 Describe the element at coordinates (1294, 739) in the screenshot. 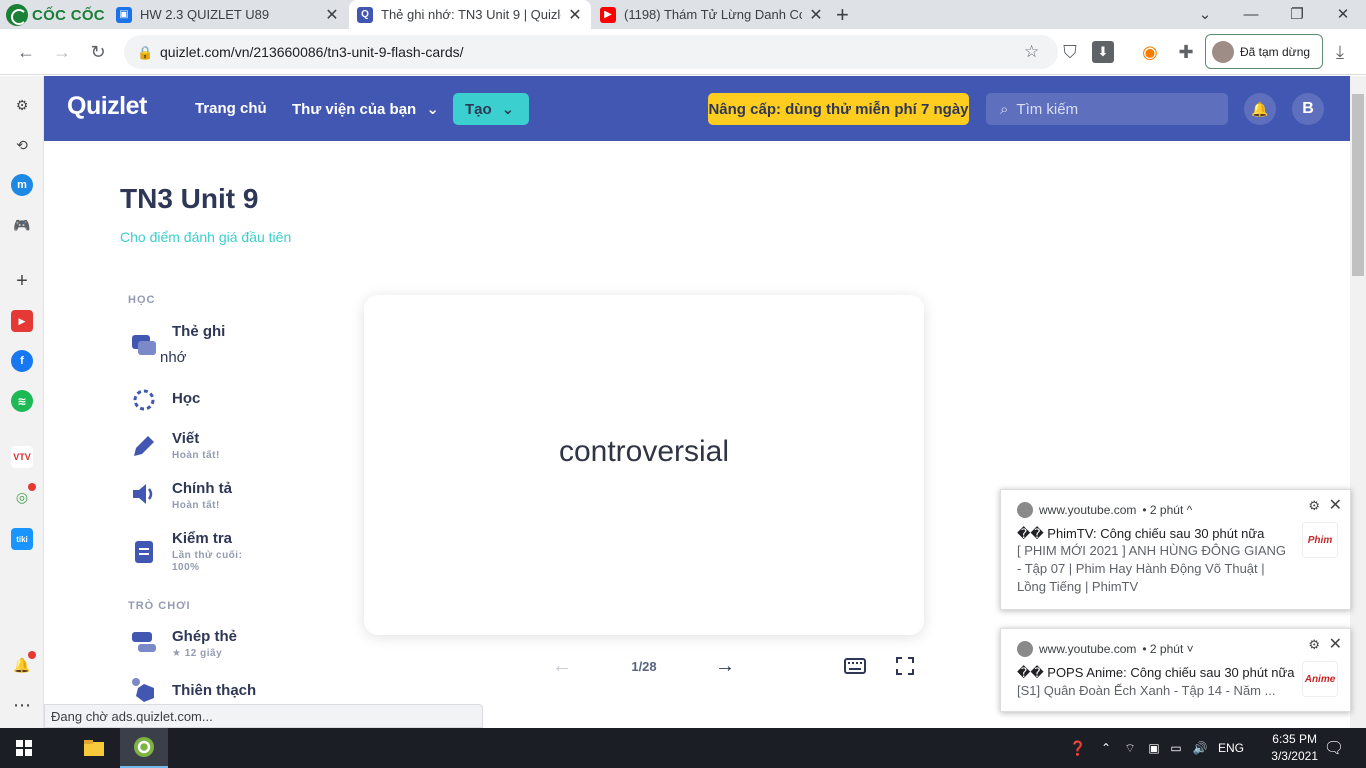

I see `clock-time: 6:35 PM` at that location.